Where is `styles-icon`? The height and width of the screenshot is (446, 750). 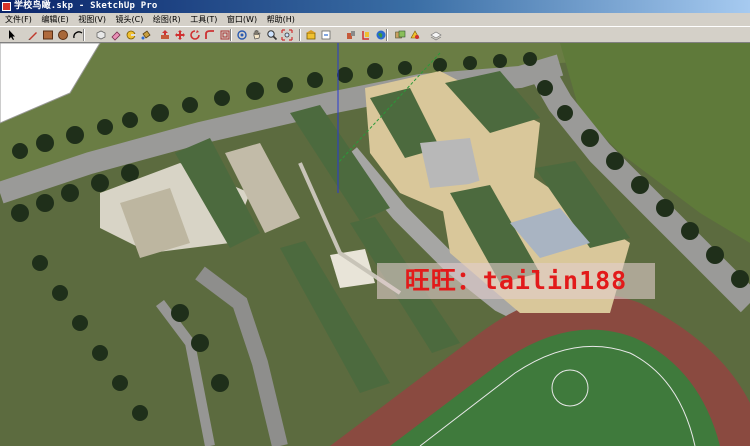 styles-icon is located at coordinates (400, 35).